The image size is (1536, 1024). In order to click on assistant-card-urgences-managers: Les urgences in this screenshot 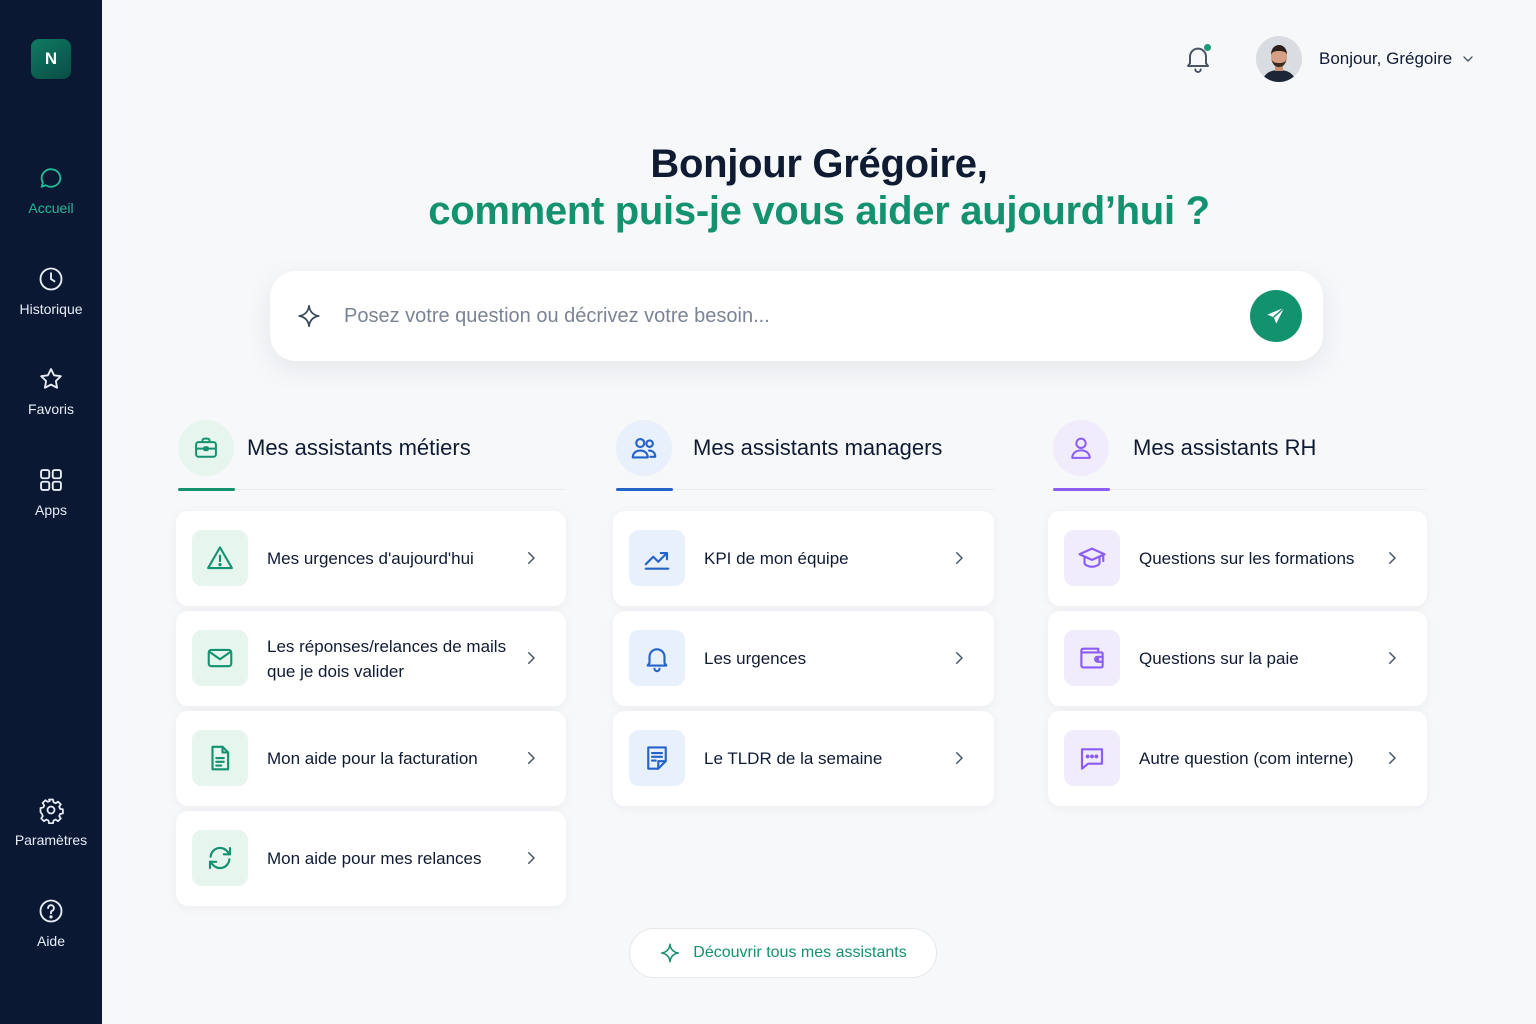, I will do `click(803, 658)`.